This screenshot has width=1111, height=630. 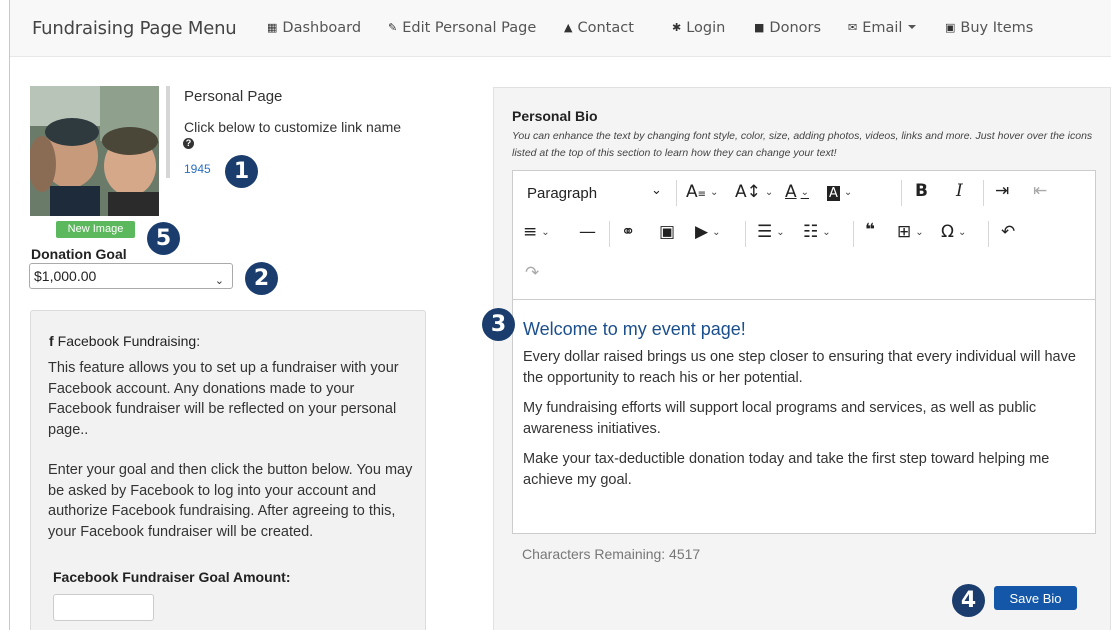 What do you see at coordinates (498, 324) in the screenshot?
I see `callout-badge-3: 3` at bounding box center [498, 324].